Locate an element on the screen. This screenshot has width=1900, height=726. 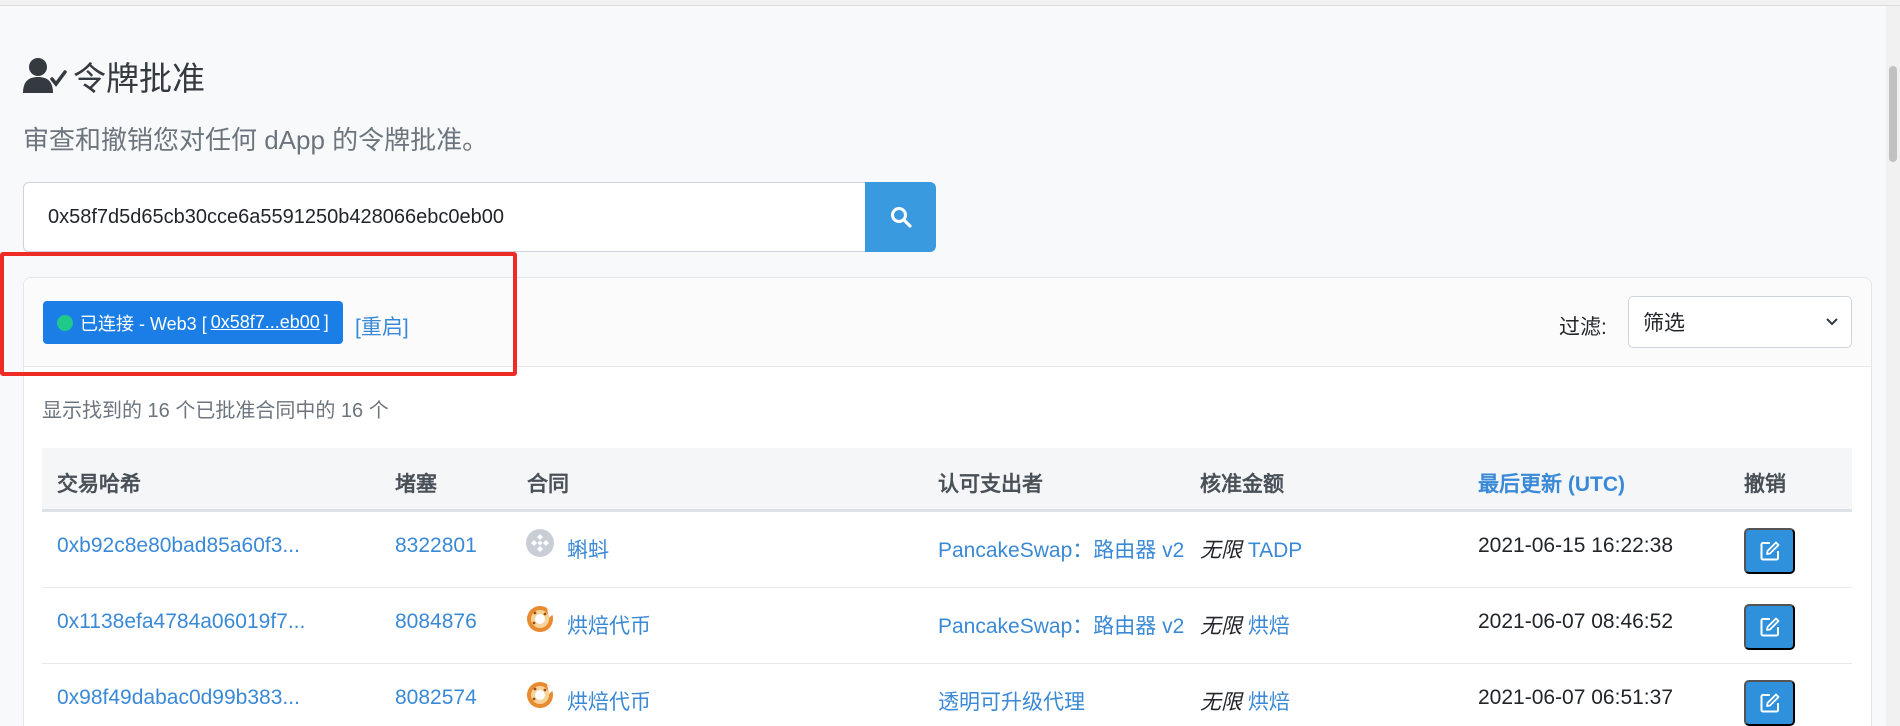
page-title: 令牌批准 is located at coordinates (114, 76).